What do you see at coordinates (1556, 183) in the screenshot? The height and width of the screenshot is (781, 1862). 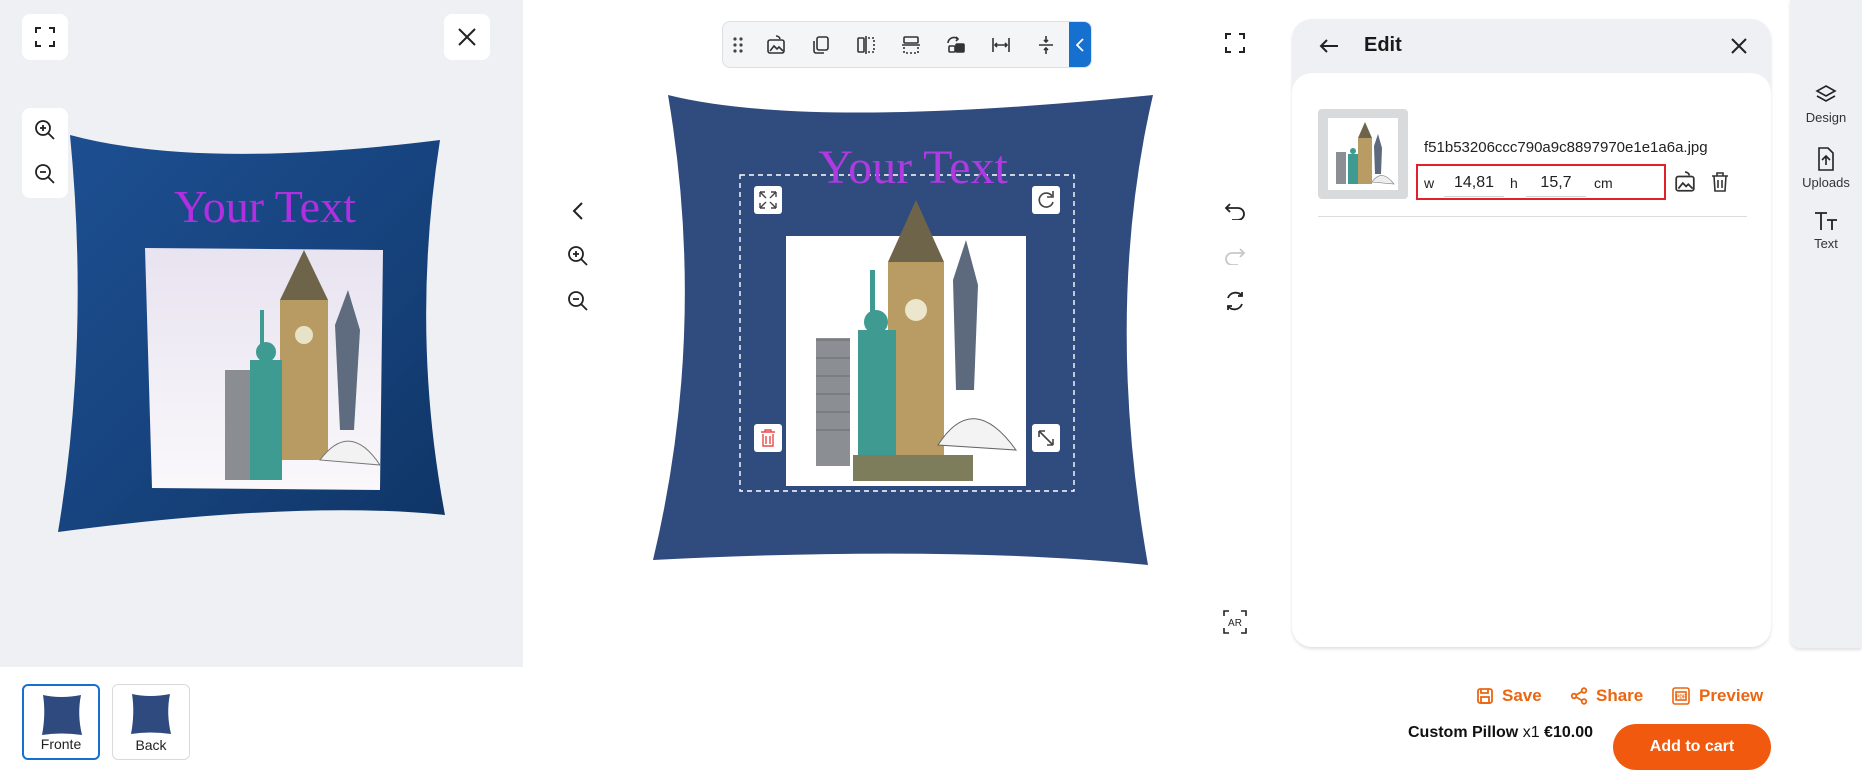 I see `height-input: 15,7` at bounding box center [1556, 183].